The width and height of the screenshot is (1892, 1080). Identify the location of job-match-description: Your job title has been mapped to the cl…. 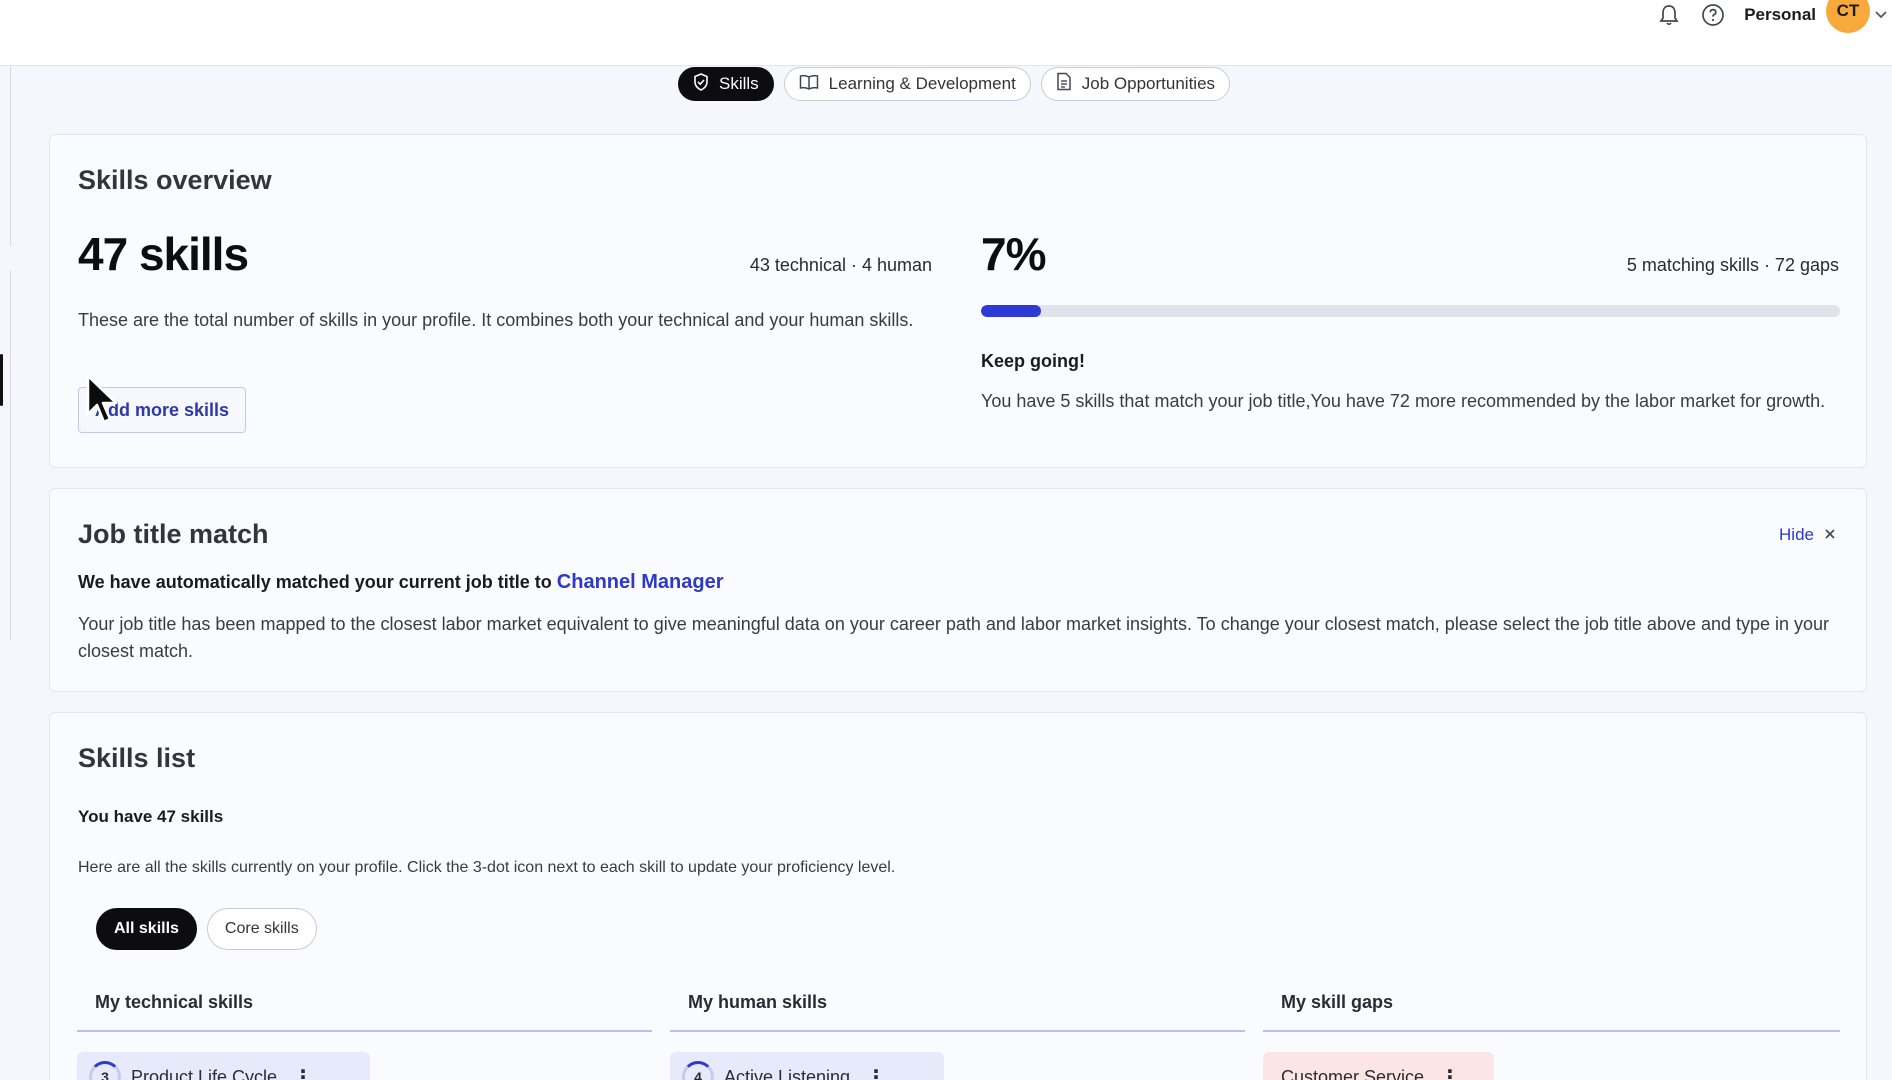
(954, 637).